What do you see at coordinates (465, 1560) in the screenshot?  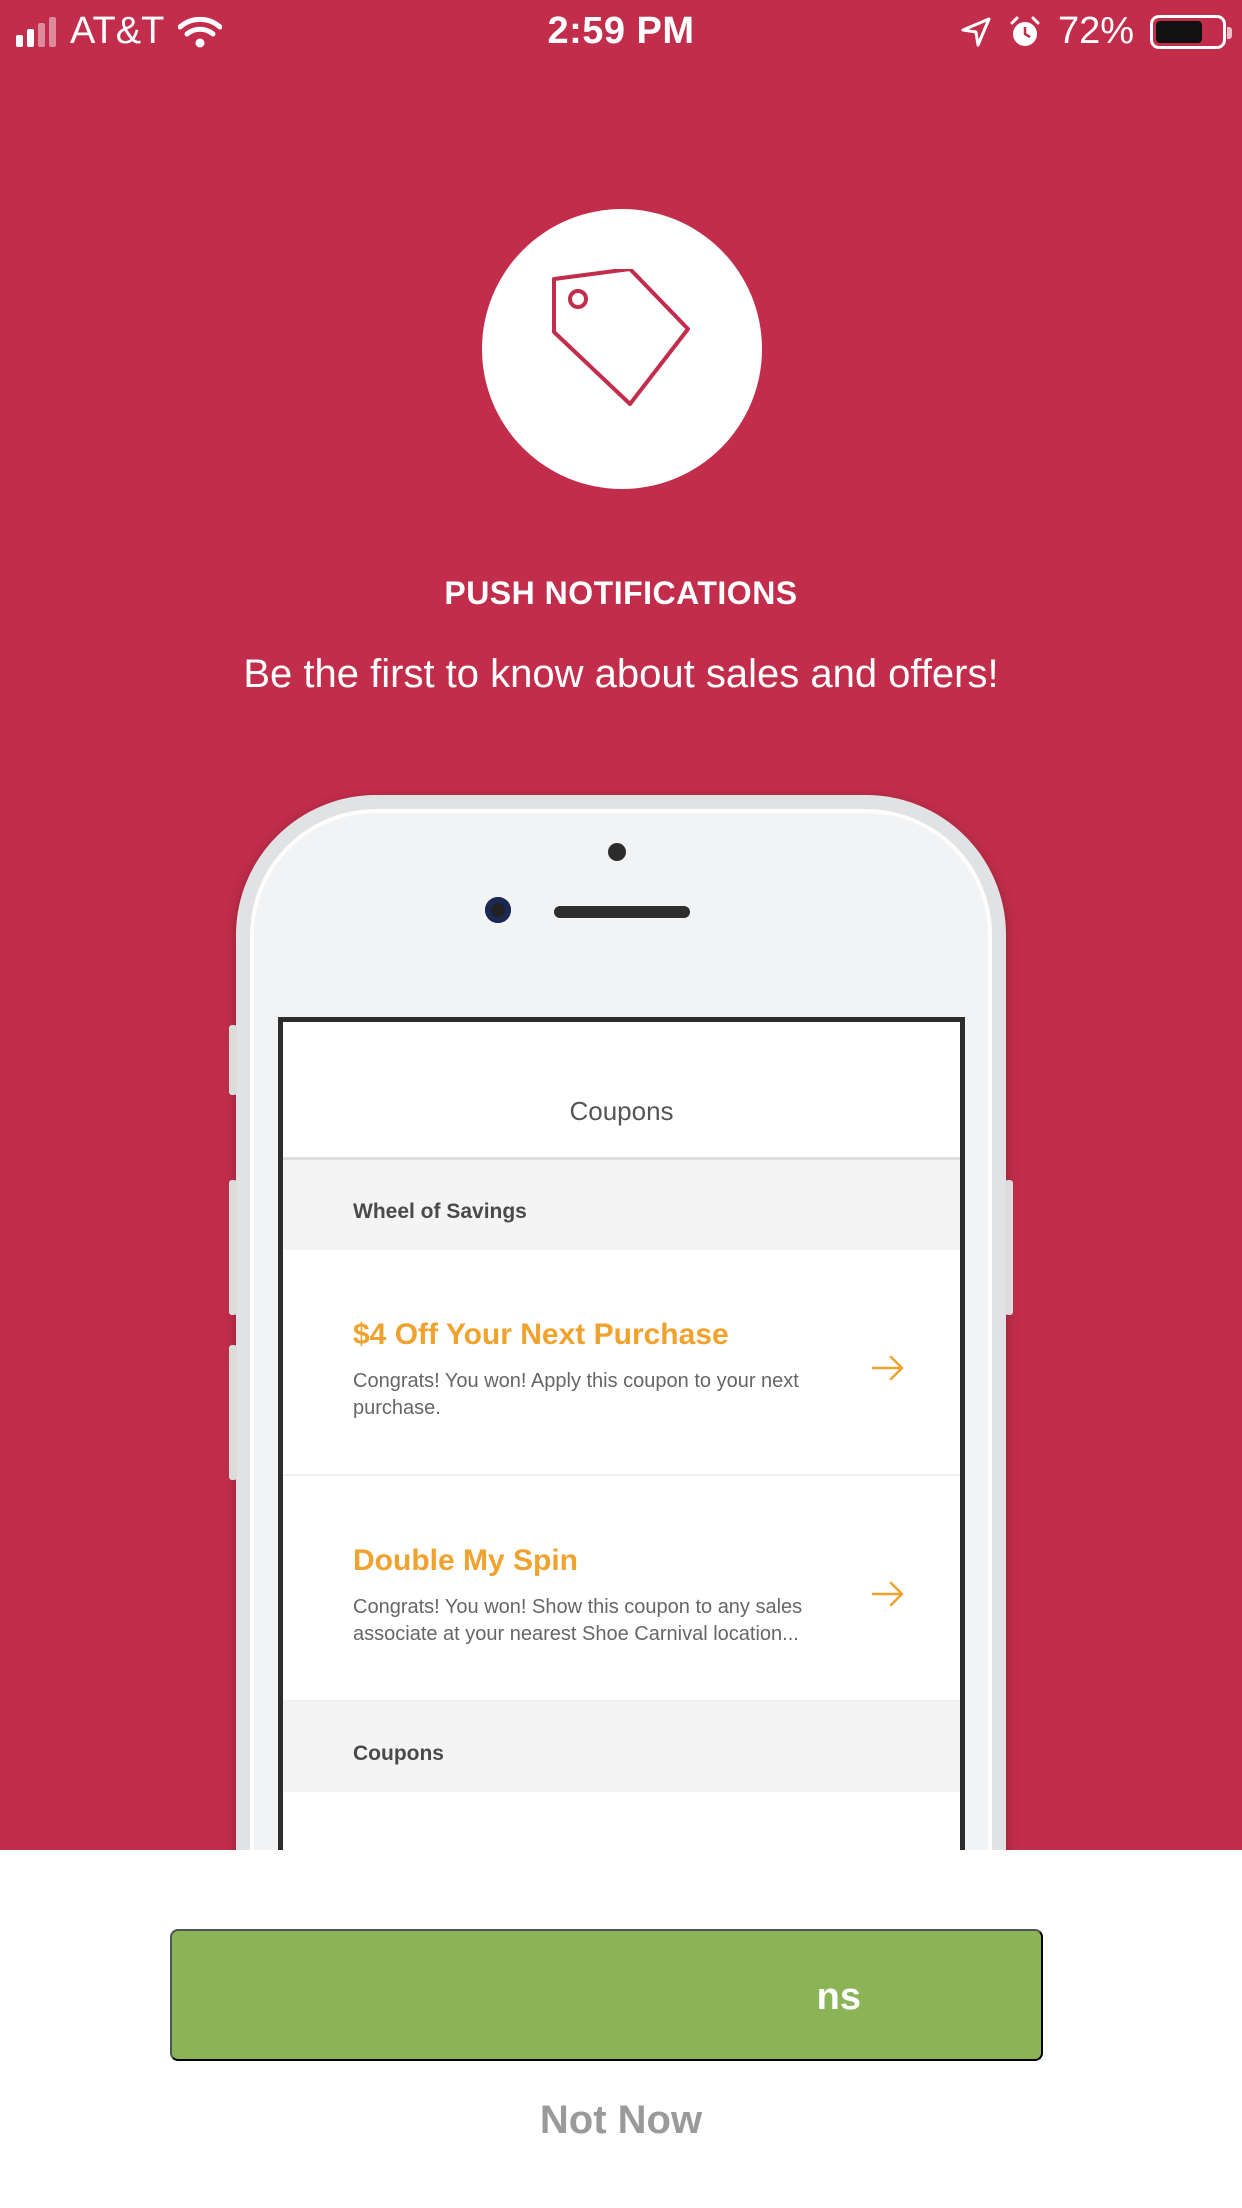 I see `coupon-title: Double My Spin` at bounding box center [465, 1560].